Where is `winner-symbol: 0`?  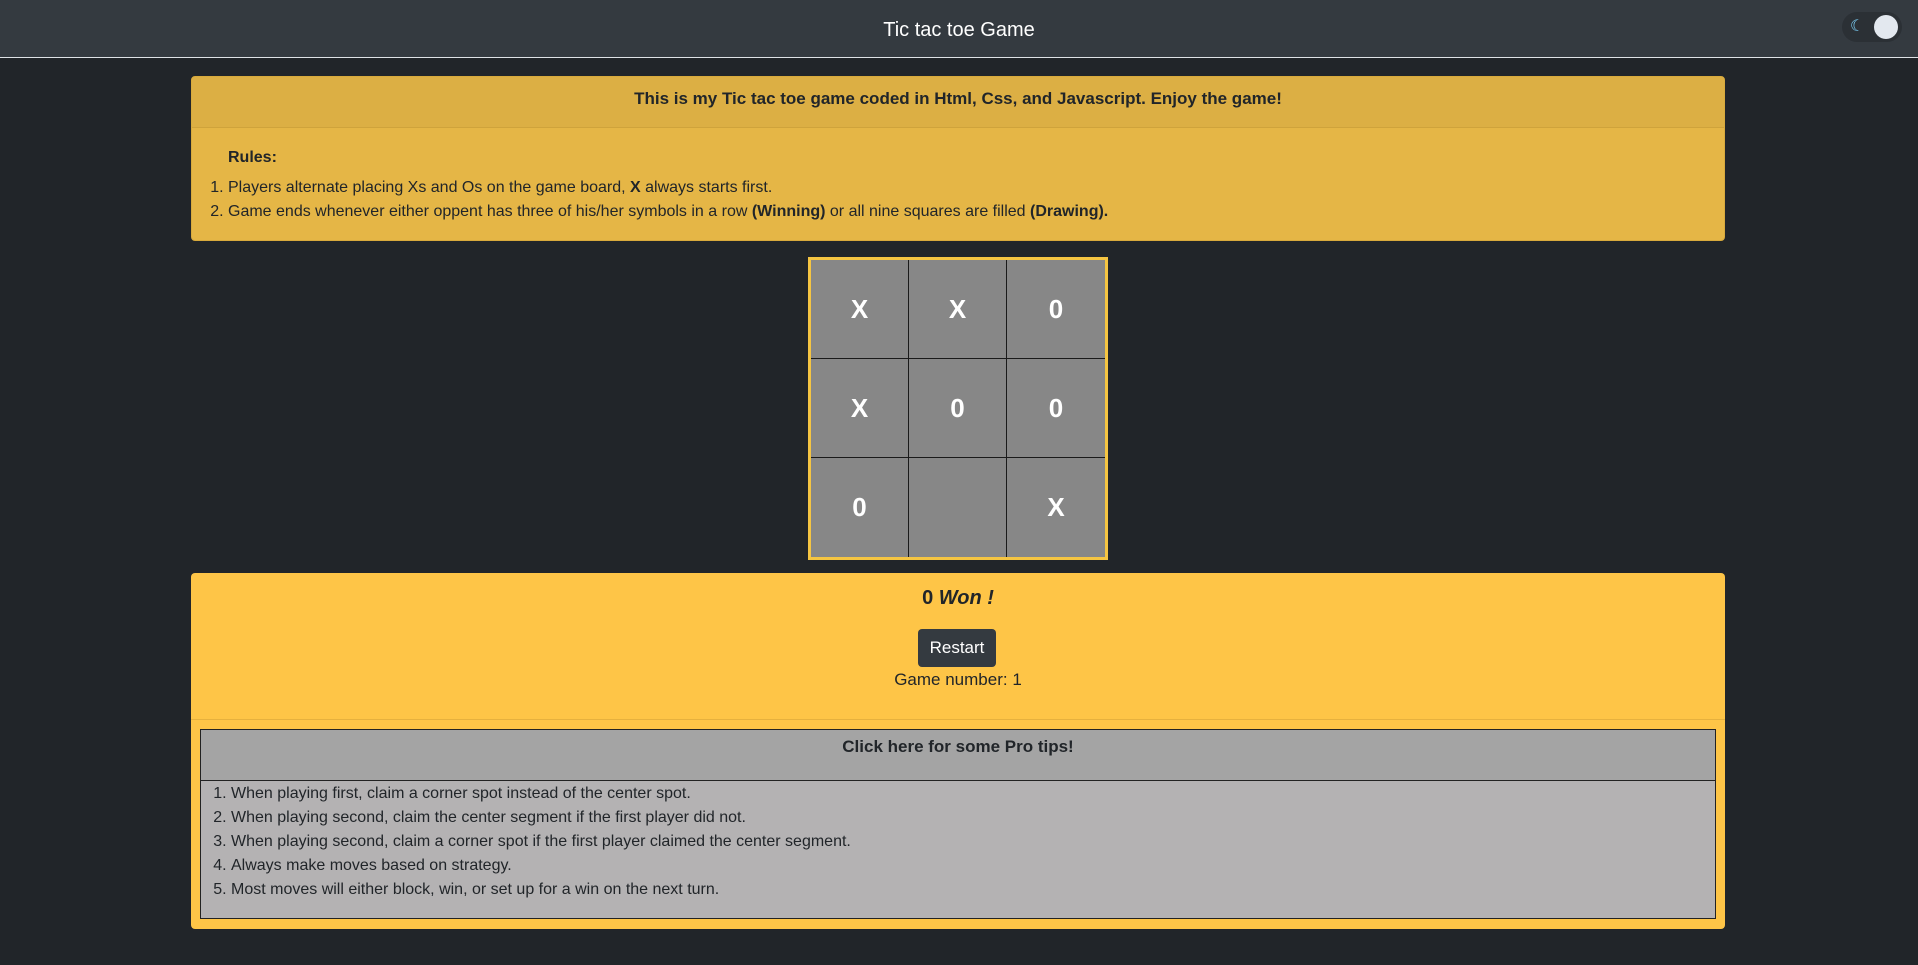 winner-symbol: 0 is located at coordinates (928, 598).